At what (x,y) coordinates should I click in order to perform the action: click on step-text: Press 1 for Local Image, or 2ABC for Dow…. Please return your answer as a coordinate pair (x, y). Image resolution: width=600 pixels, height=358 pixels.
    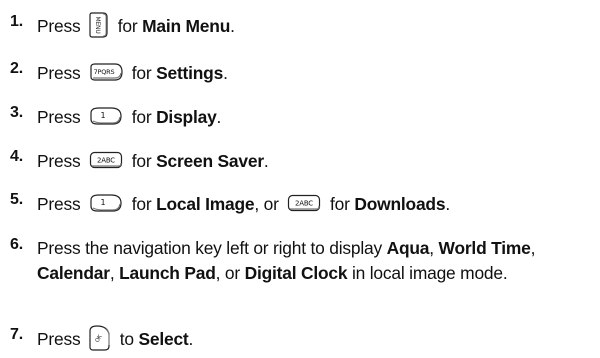
    Looking at the image, I should click on (243, 204).